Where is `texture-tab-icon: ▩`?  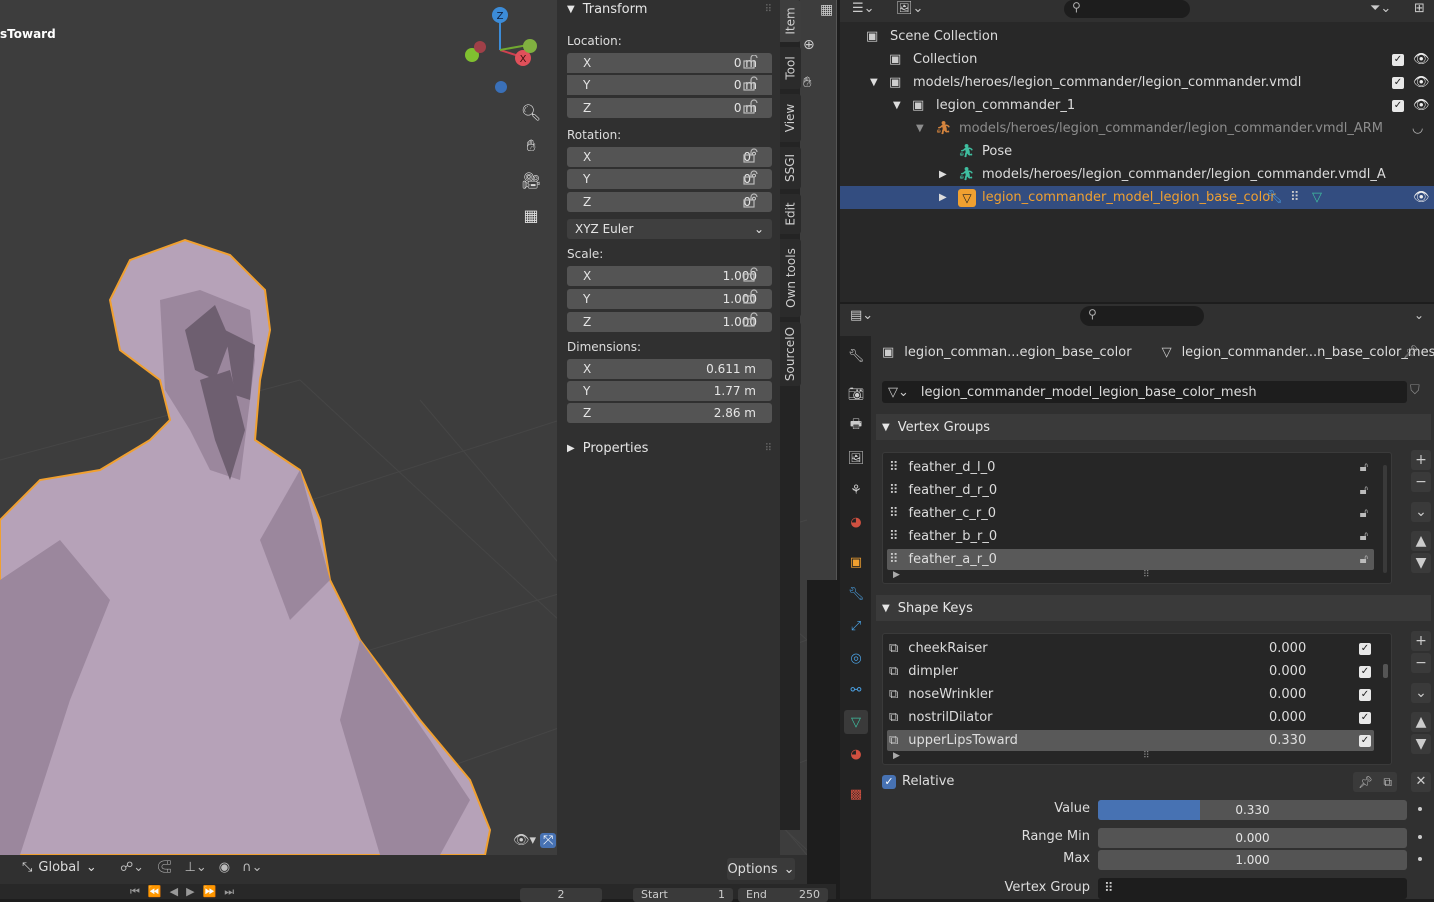
texture-tab-icon: ▩ is located at coordinates (856, 794).